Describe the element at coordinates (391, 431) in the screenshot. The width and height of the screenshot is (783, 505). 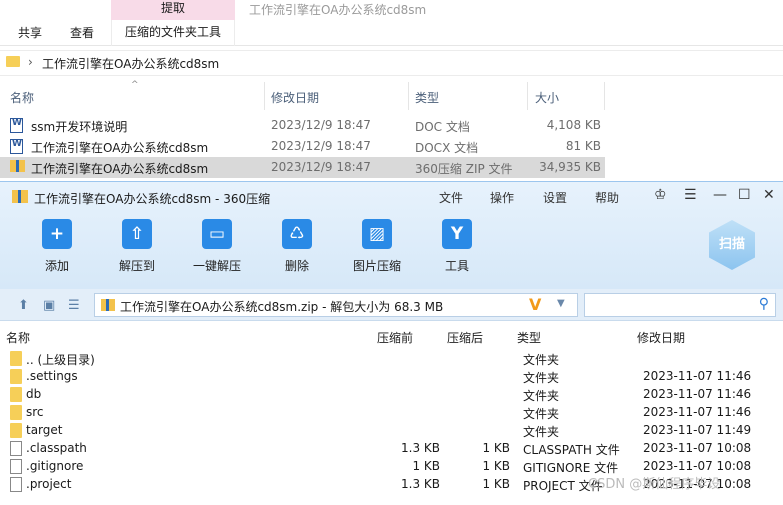
I see `archive-row: target 文件夹 2023-11-07 11:49` at that location.